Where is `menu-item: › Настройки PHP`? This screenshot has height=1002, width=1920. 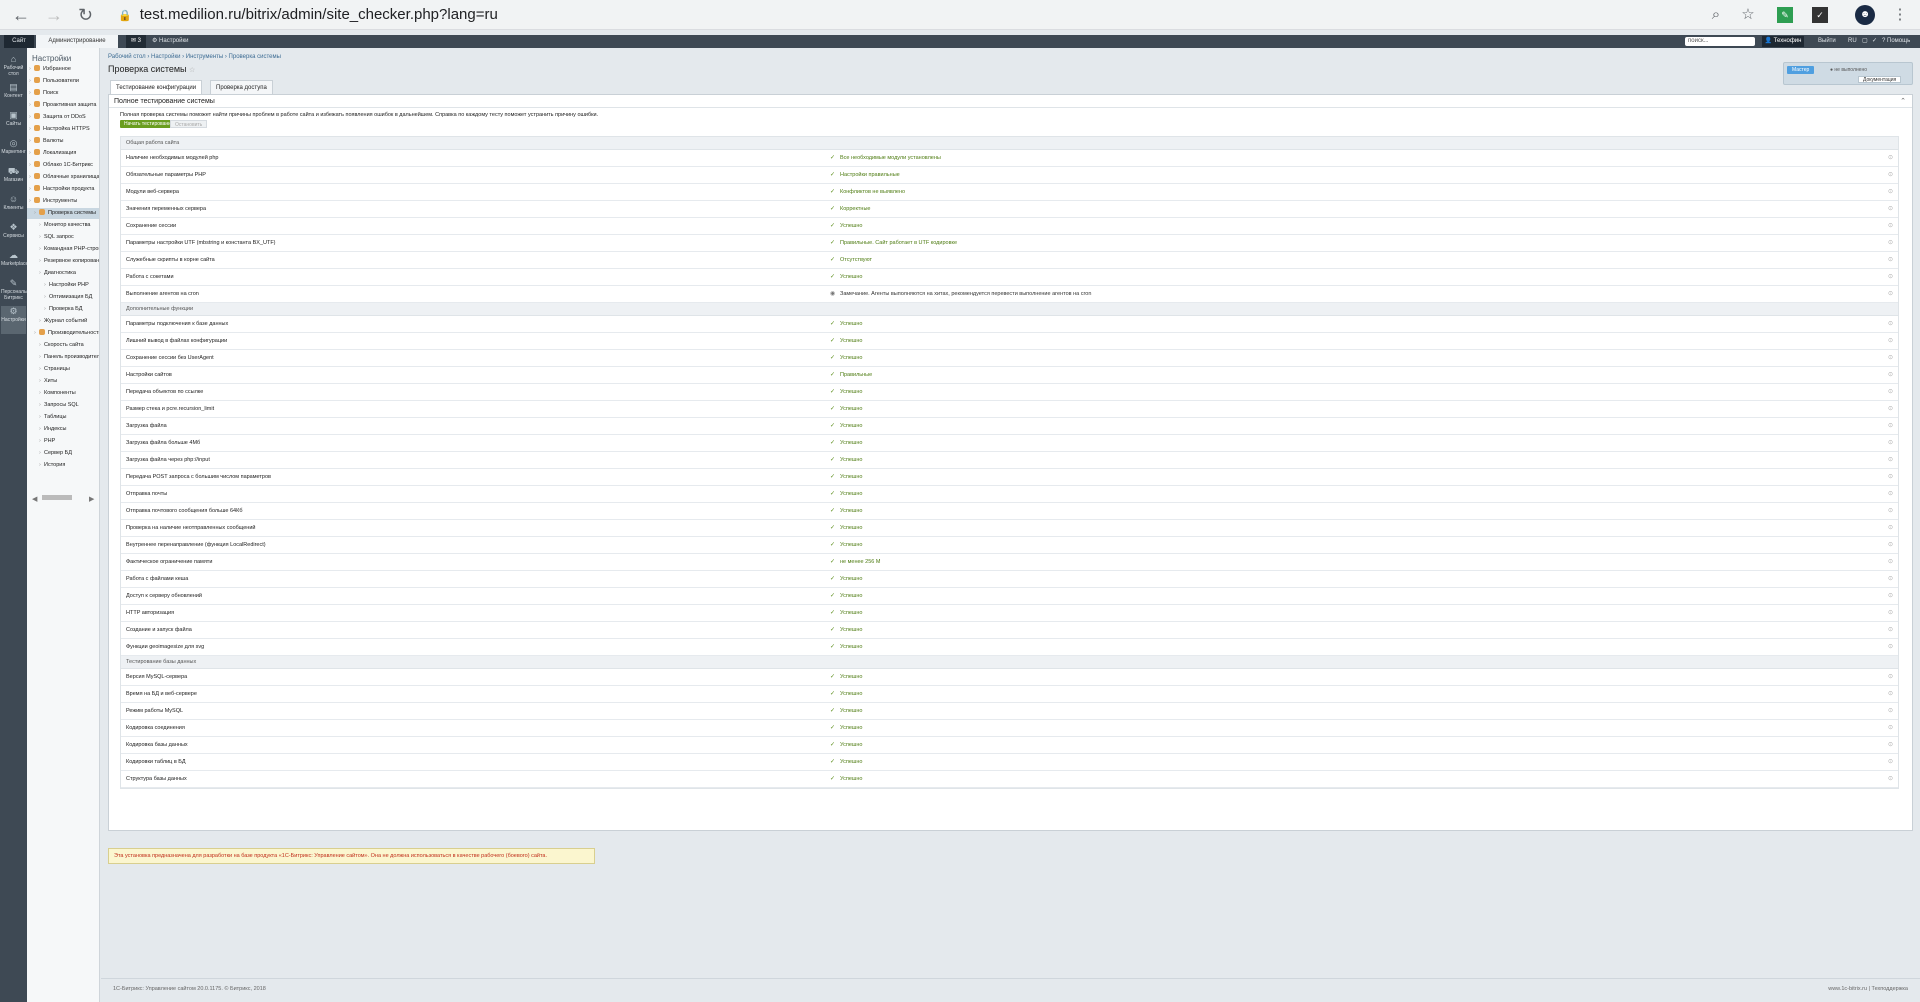
menu-item: › Настройки PHP is located at coordinates (63, 285).